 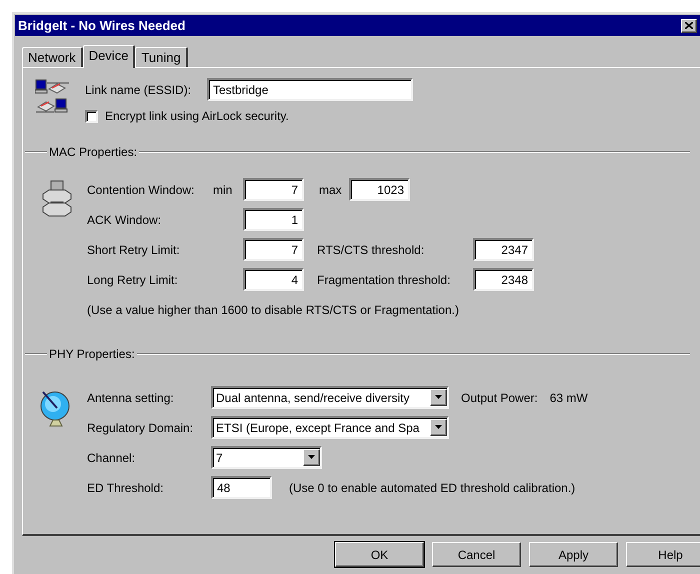 I want to click on min-label: min, so click(x=223, y=190).